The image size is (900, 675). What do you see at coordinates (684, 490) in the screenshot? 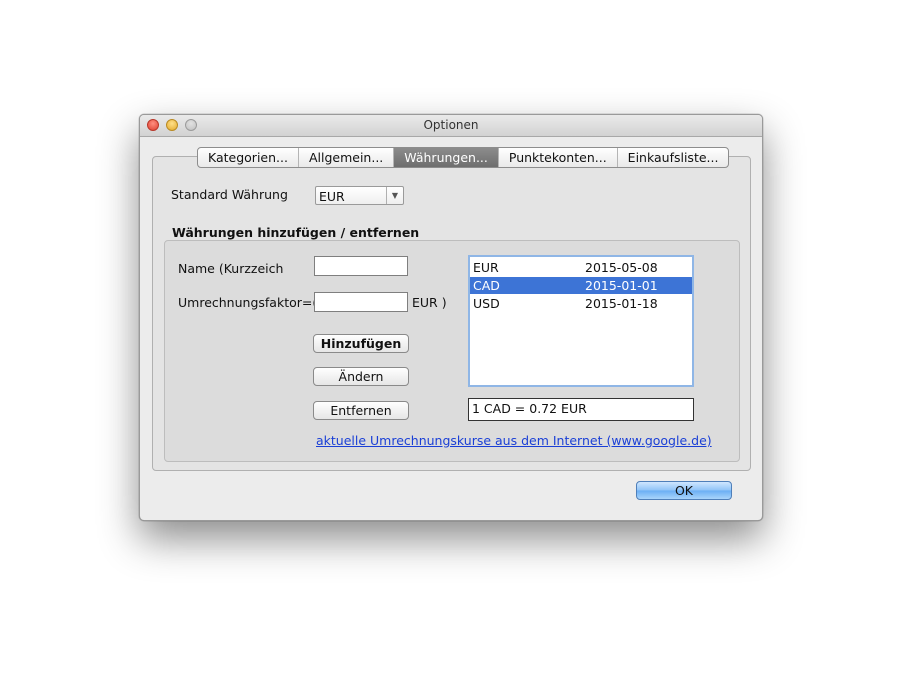
I see `ok-button: OK` at bounding box center [684, 490].